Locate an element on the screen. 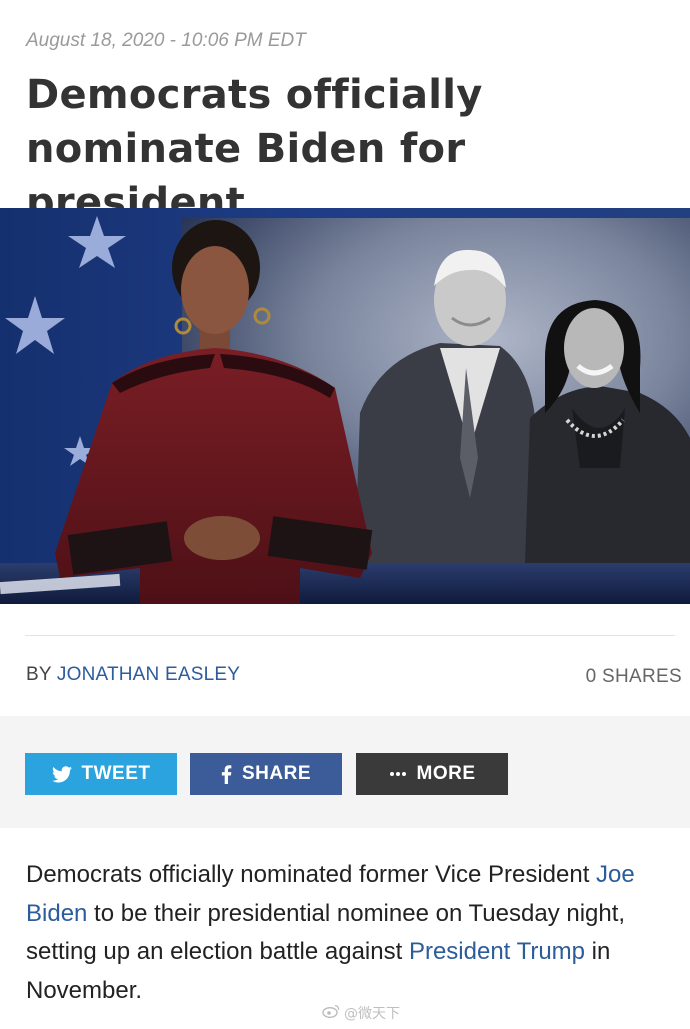  tweet-button: TWEET is located at coordinates (101, 774).